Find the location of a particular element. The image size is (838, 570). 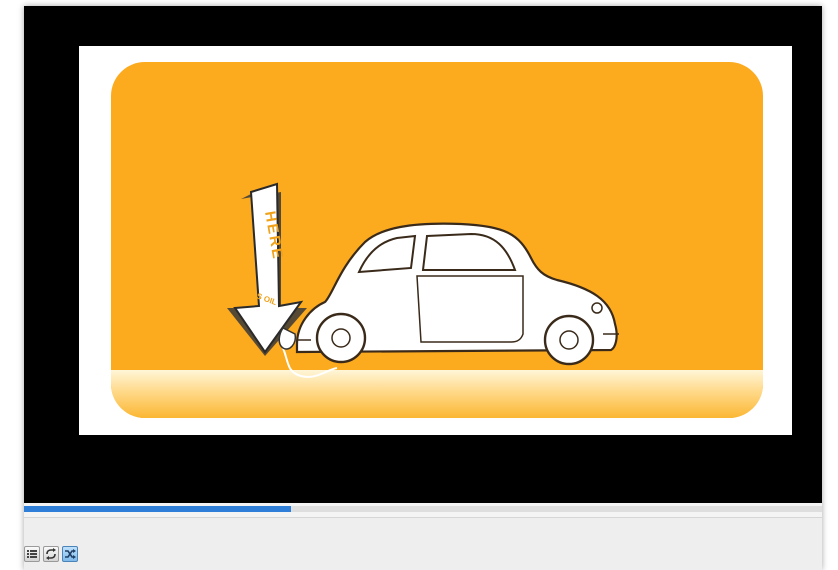

repeat-icon is located at coordinates (51, 554).